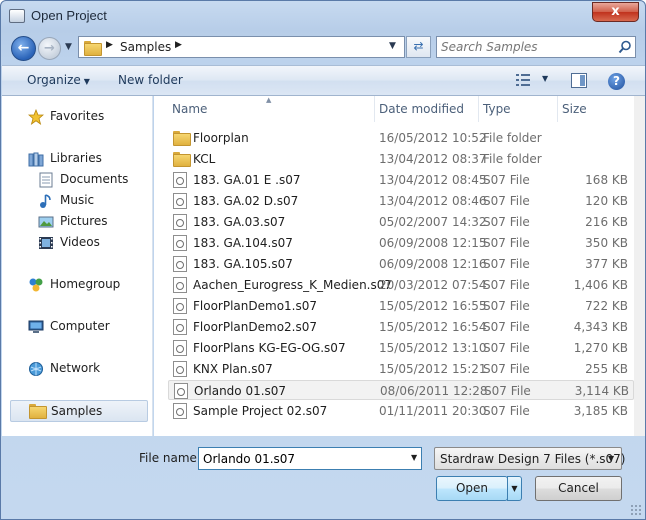 The image size is (646, 520). I want to click on organize-menu: Organize ▼, so click(58, 80).